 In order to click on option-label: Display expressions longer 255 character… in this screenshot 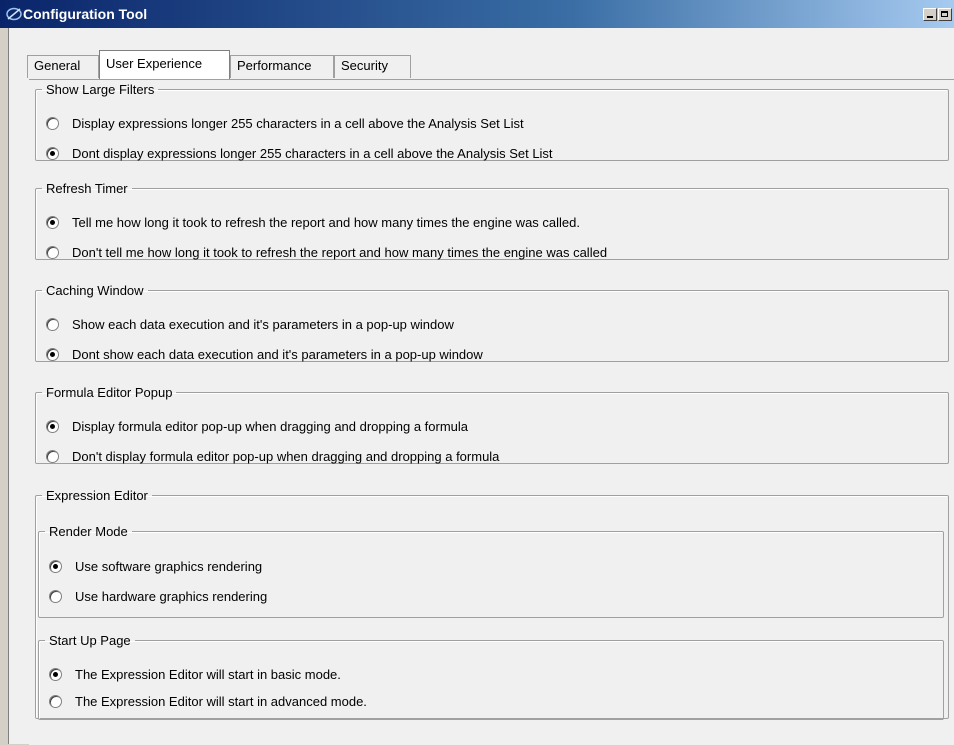, I will do `click(298, 123)`.